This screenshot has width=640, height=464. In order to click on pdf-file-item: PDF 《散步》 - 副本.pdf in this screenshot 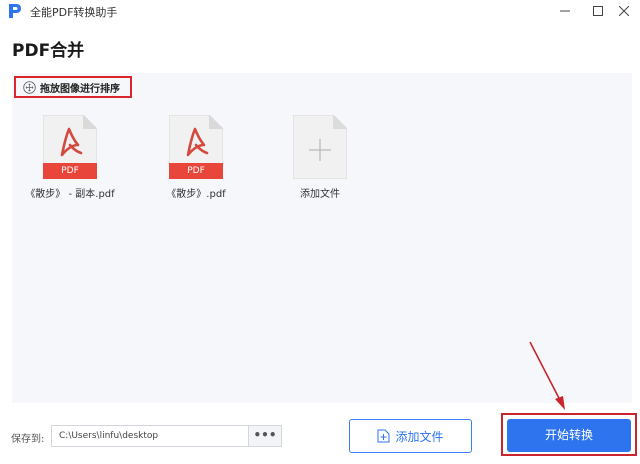, I will do `click(70, 157)`.